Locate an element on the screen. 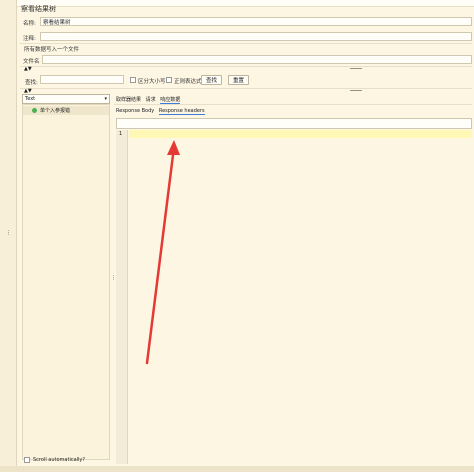 The height and width of the screenshot is (472, 474). case-sensitive-label: 区分大小写 is located at coordinates (152, 82).